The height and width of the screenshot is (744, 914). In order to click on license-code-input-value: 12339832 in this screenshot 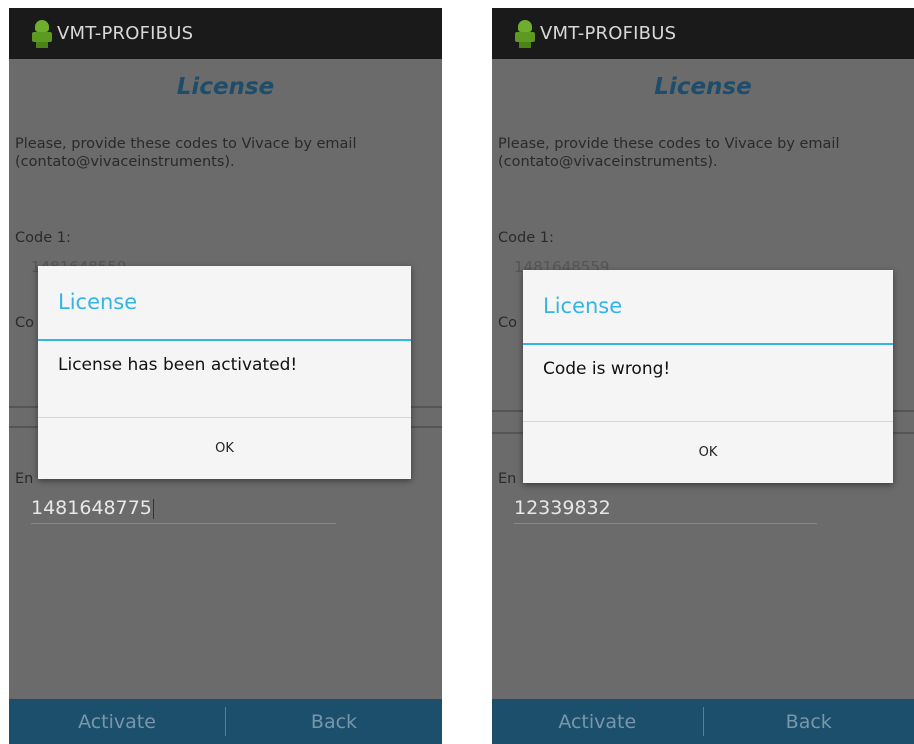, I will do `click(562, 508)`.